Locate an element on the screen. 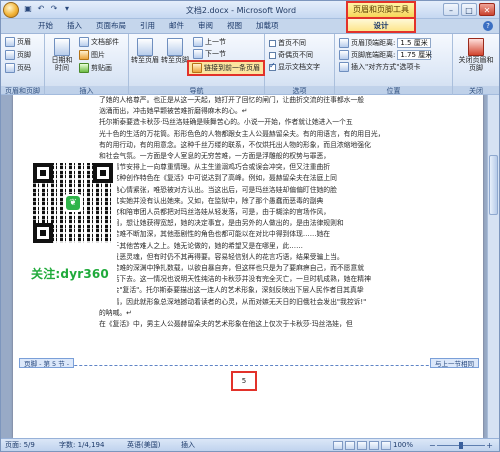  tab-design: 设计 is located at coordinates (381, 26).